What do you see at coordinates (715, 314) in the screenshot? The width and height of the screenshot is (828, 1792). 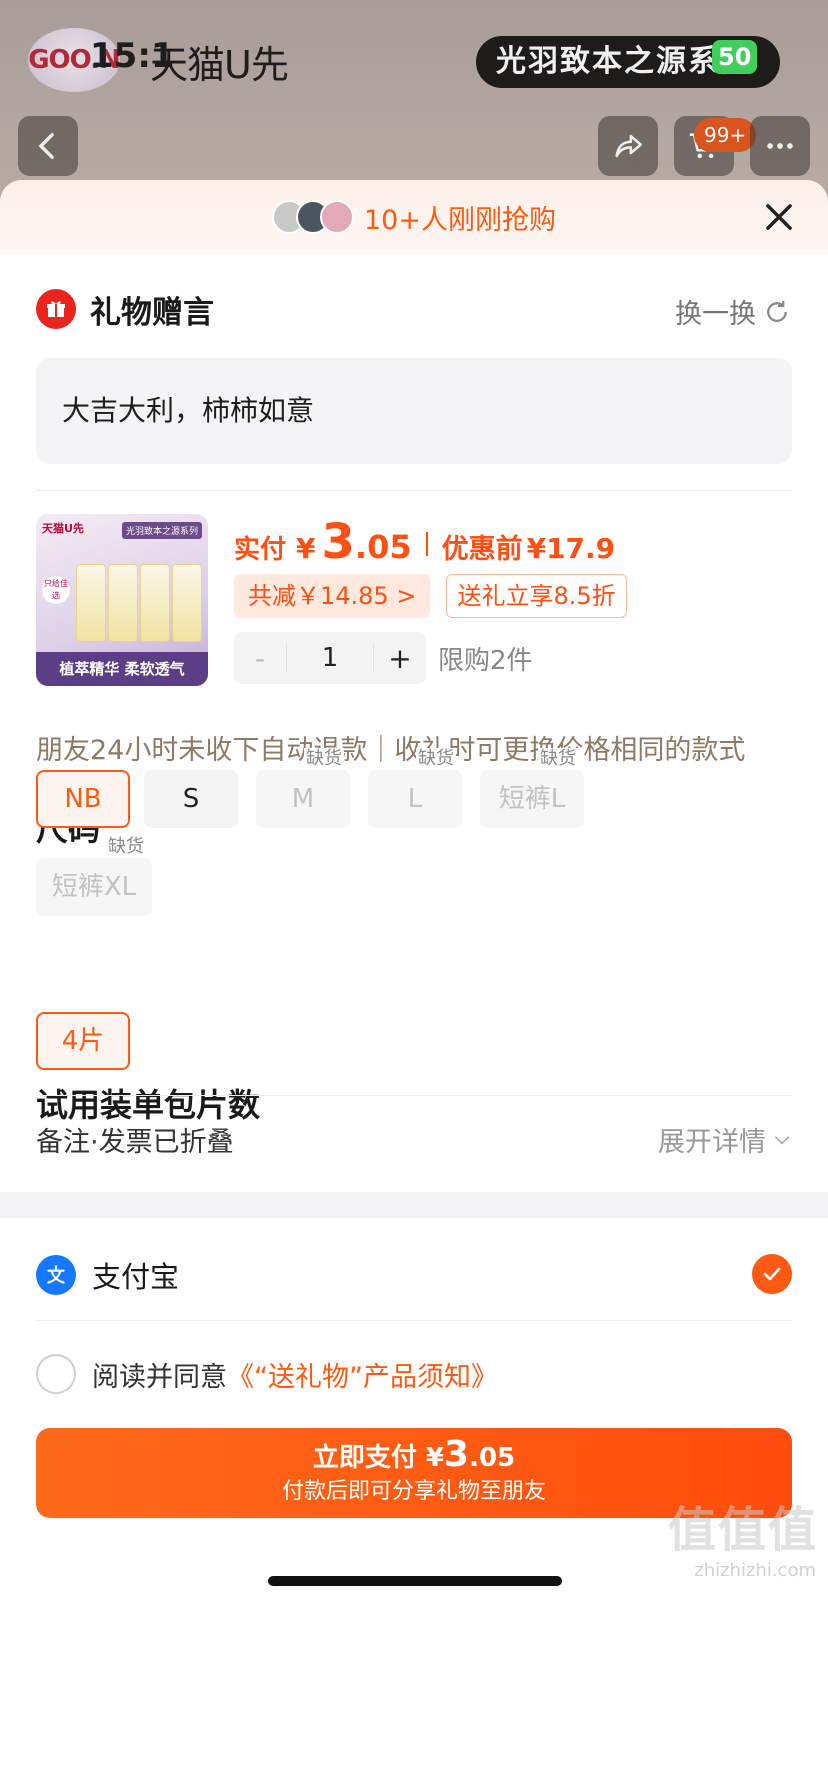 I see `refresh-label: 换一换` at bounding box center [715, 314].